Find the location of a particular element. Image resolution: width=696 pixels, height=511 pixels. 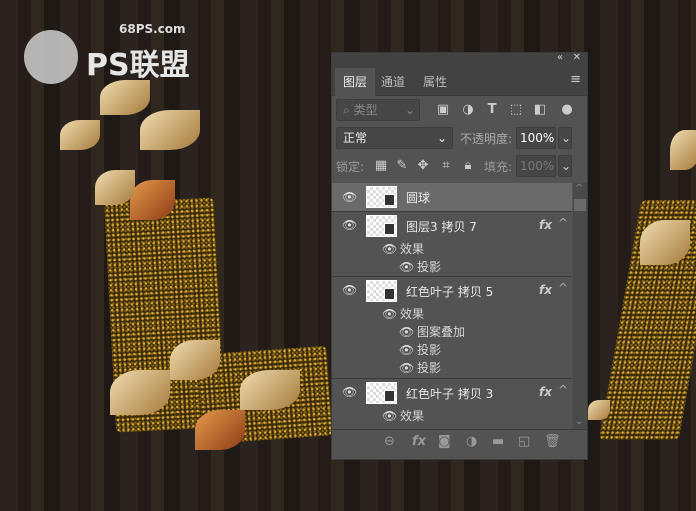

new-layer-icon: ◱ is located at coordinates (524, 441).